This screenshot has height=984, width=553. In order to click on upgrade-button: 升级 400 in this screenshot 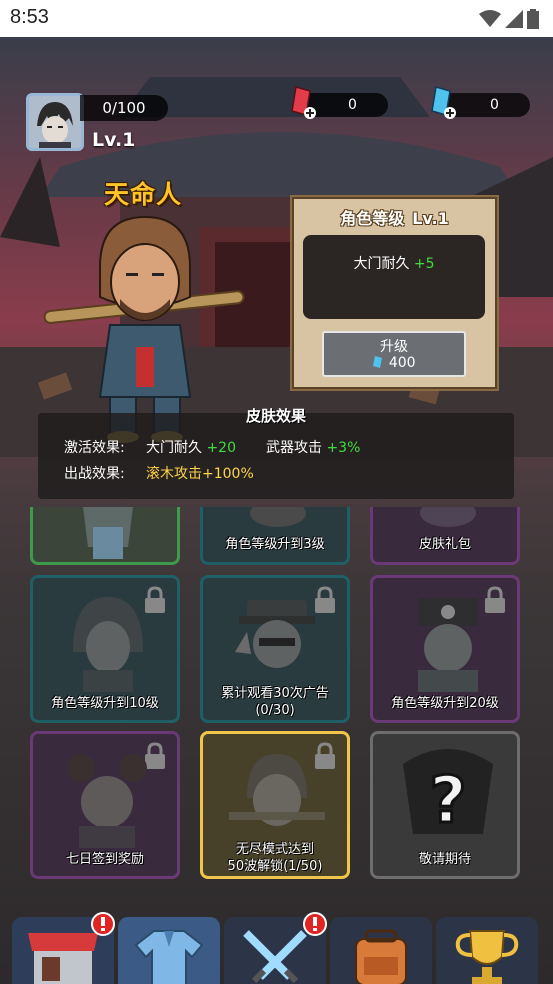, I will do `click(394, 354)`.